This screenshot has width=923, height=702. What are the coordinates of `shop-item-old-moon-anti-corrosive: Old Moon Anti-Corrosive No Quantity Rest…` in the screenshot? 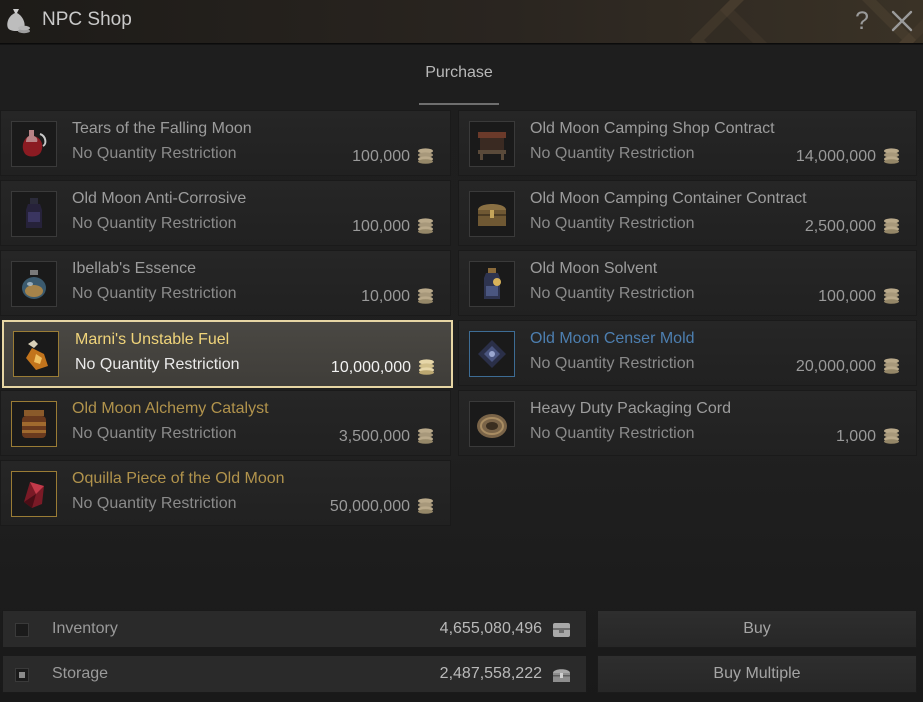 It's located at (225, 213).